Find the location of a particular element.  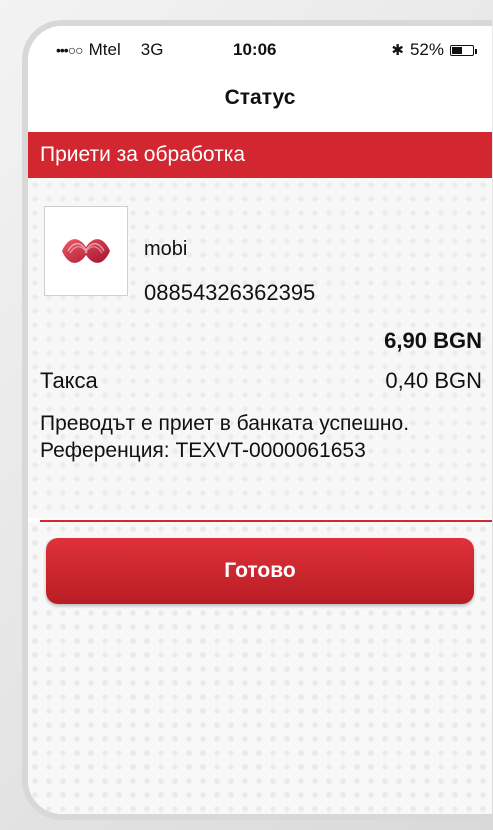

carrier-name: Mtel is located at coordinates (104, 49).